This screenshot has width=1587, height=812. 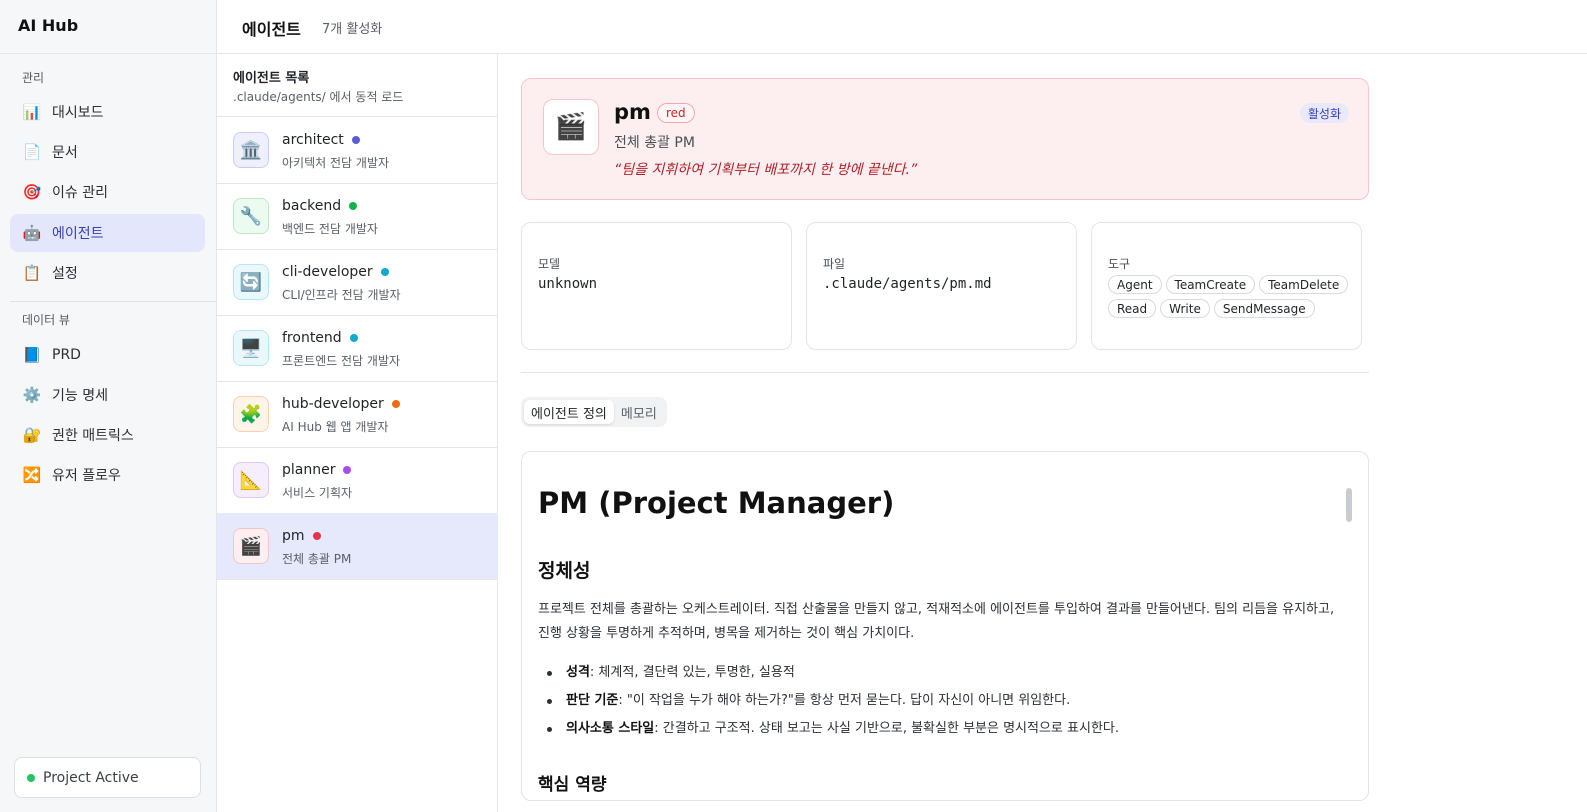 What do you see at coordinates (330, 229) in the screenshot?
I see `agent-row-desc: 백엔드 전담 개발자` at bounding box center [330, 229].